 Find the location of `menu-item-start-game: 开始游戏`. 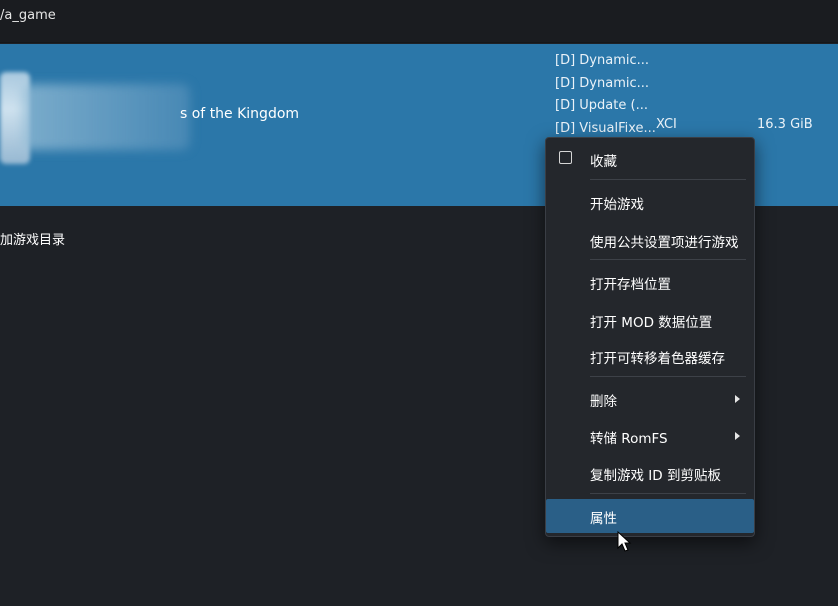

menu-item-start-game: 开始游戏 is located at coordinates (650, 202).